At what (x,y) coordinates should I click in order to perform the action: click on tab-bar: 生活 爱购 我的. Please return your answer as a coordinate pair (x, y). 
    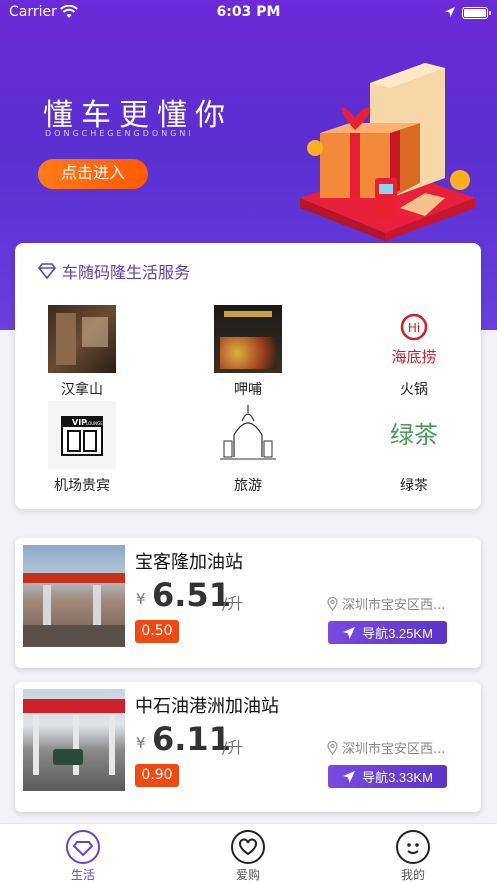
    Looking at the image, I should click on (248, 853).